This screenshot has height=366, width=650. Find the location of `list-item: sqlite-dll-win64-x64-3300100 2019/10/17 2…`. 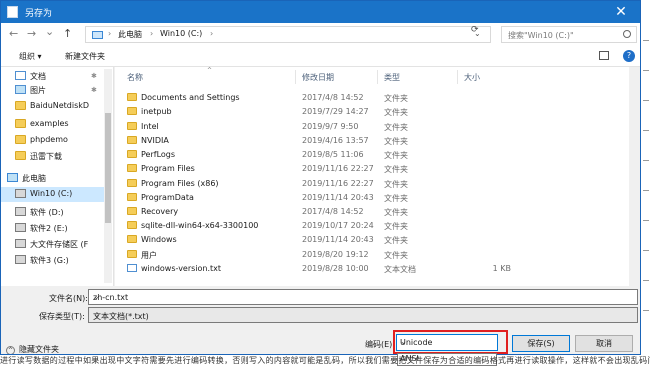

list-item: sqlite-dll-win64-x64-3300100 2019/10/17 2… is located at coordinates (377, 225).